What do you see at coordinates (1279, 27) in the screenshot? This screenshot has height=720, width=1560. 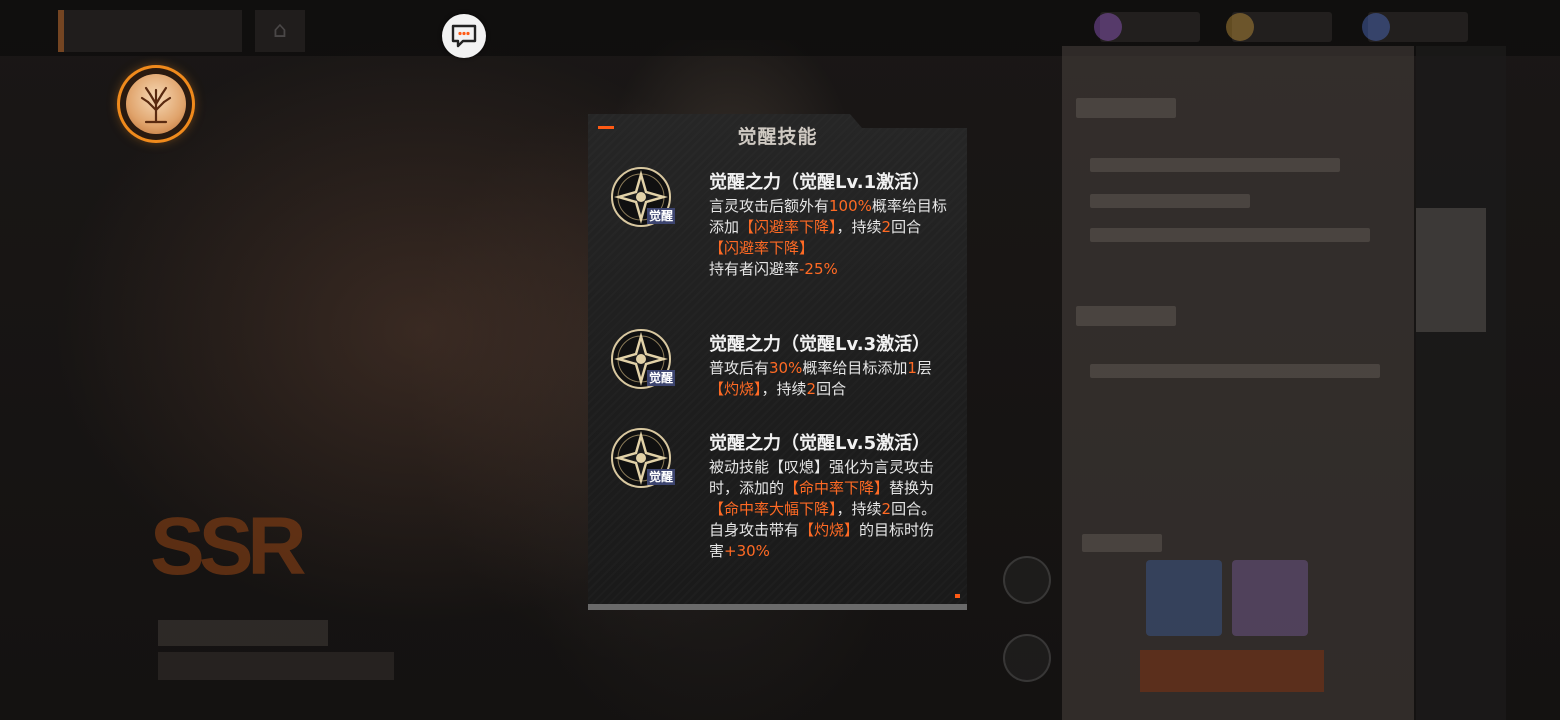 I see `currency-coin` at bounding box center [1279, 27].